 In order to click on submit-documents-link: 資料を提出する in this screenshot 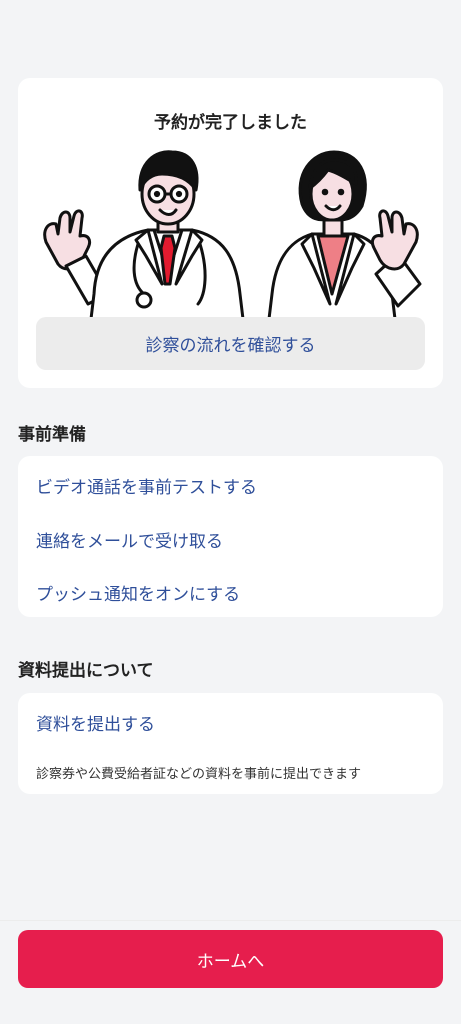, I will do `click(95, 722)`.